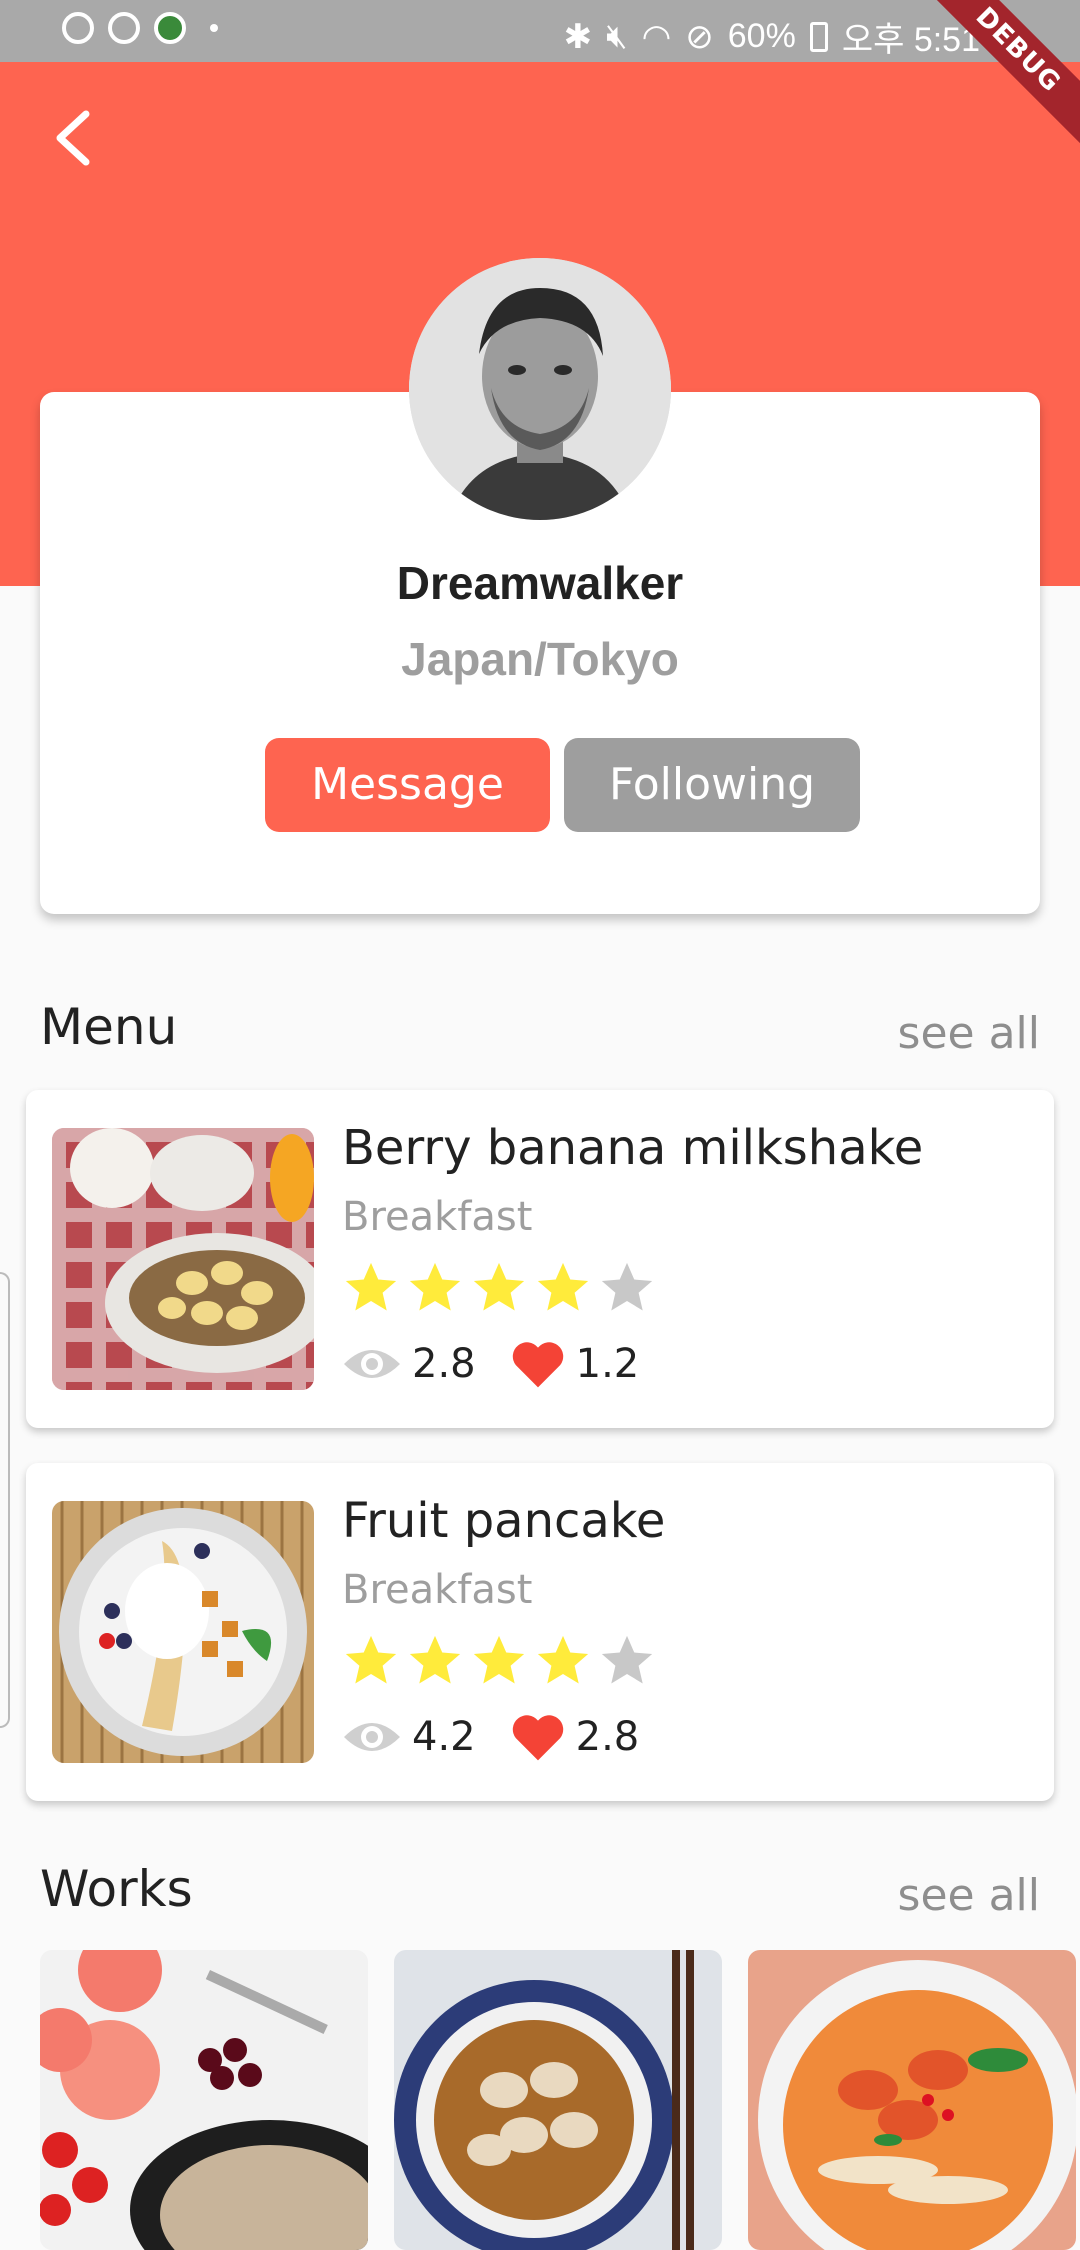 Image resolution: width=1080 pixels, height=2250 pixels. I want to click on status-left-icons, so click(140, 28).